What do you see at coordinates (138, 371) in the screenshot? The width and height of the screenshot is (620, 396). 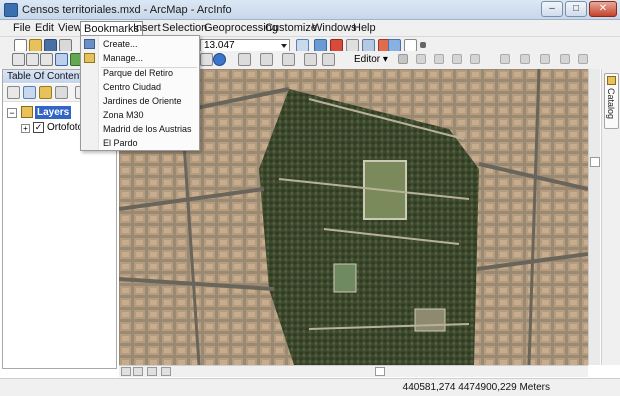 I see `layout-view-button` at bounding box center [138, 371].